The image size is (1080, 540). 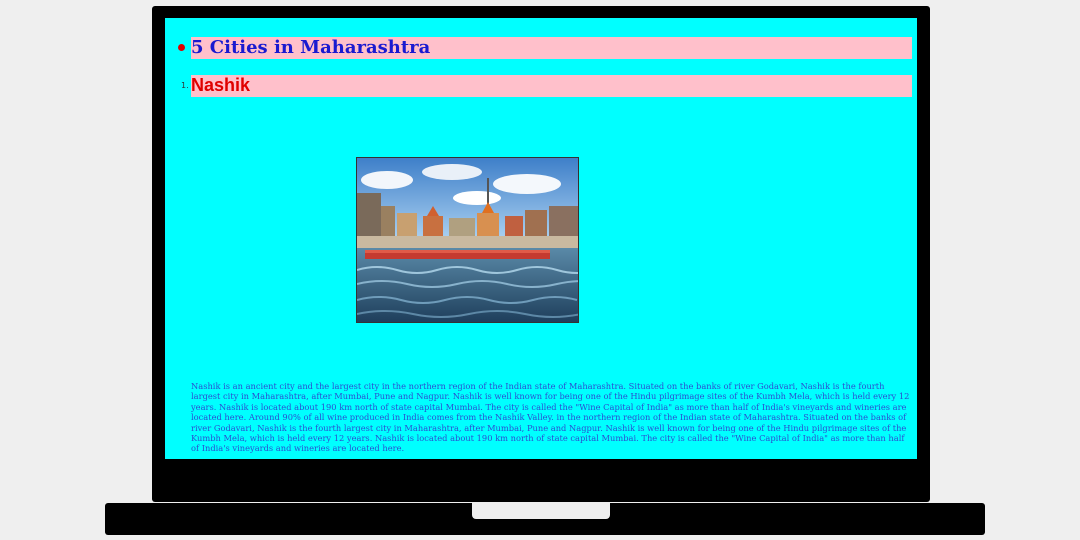 I want to click on page-heading: 5 Cities in Maharashtra, so click(x=311, y=47).